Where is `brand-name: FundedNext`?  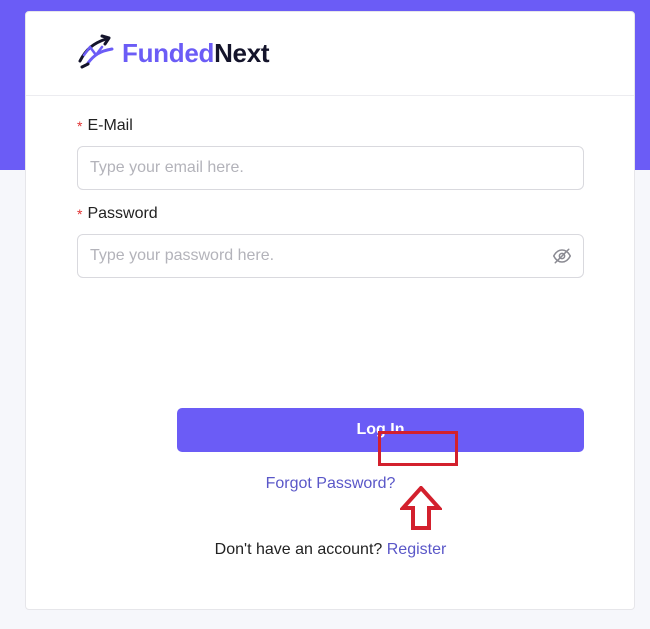
brand-name: FundedNext is located at coordinates (196, 53).